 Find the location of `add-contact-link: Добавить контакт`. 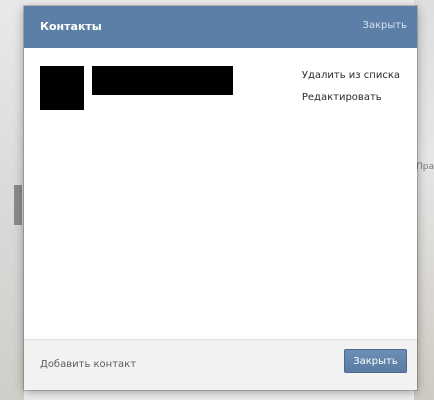

add-contact-link: Добавить контакт is located at coordinates (88, 364).